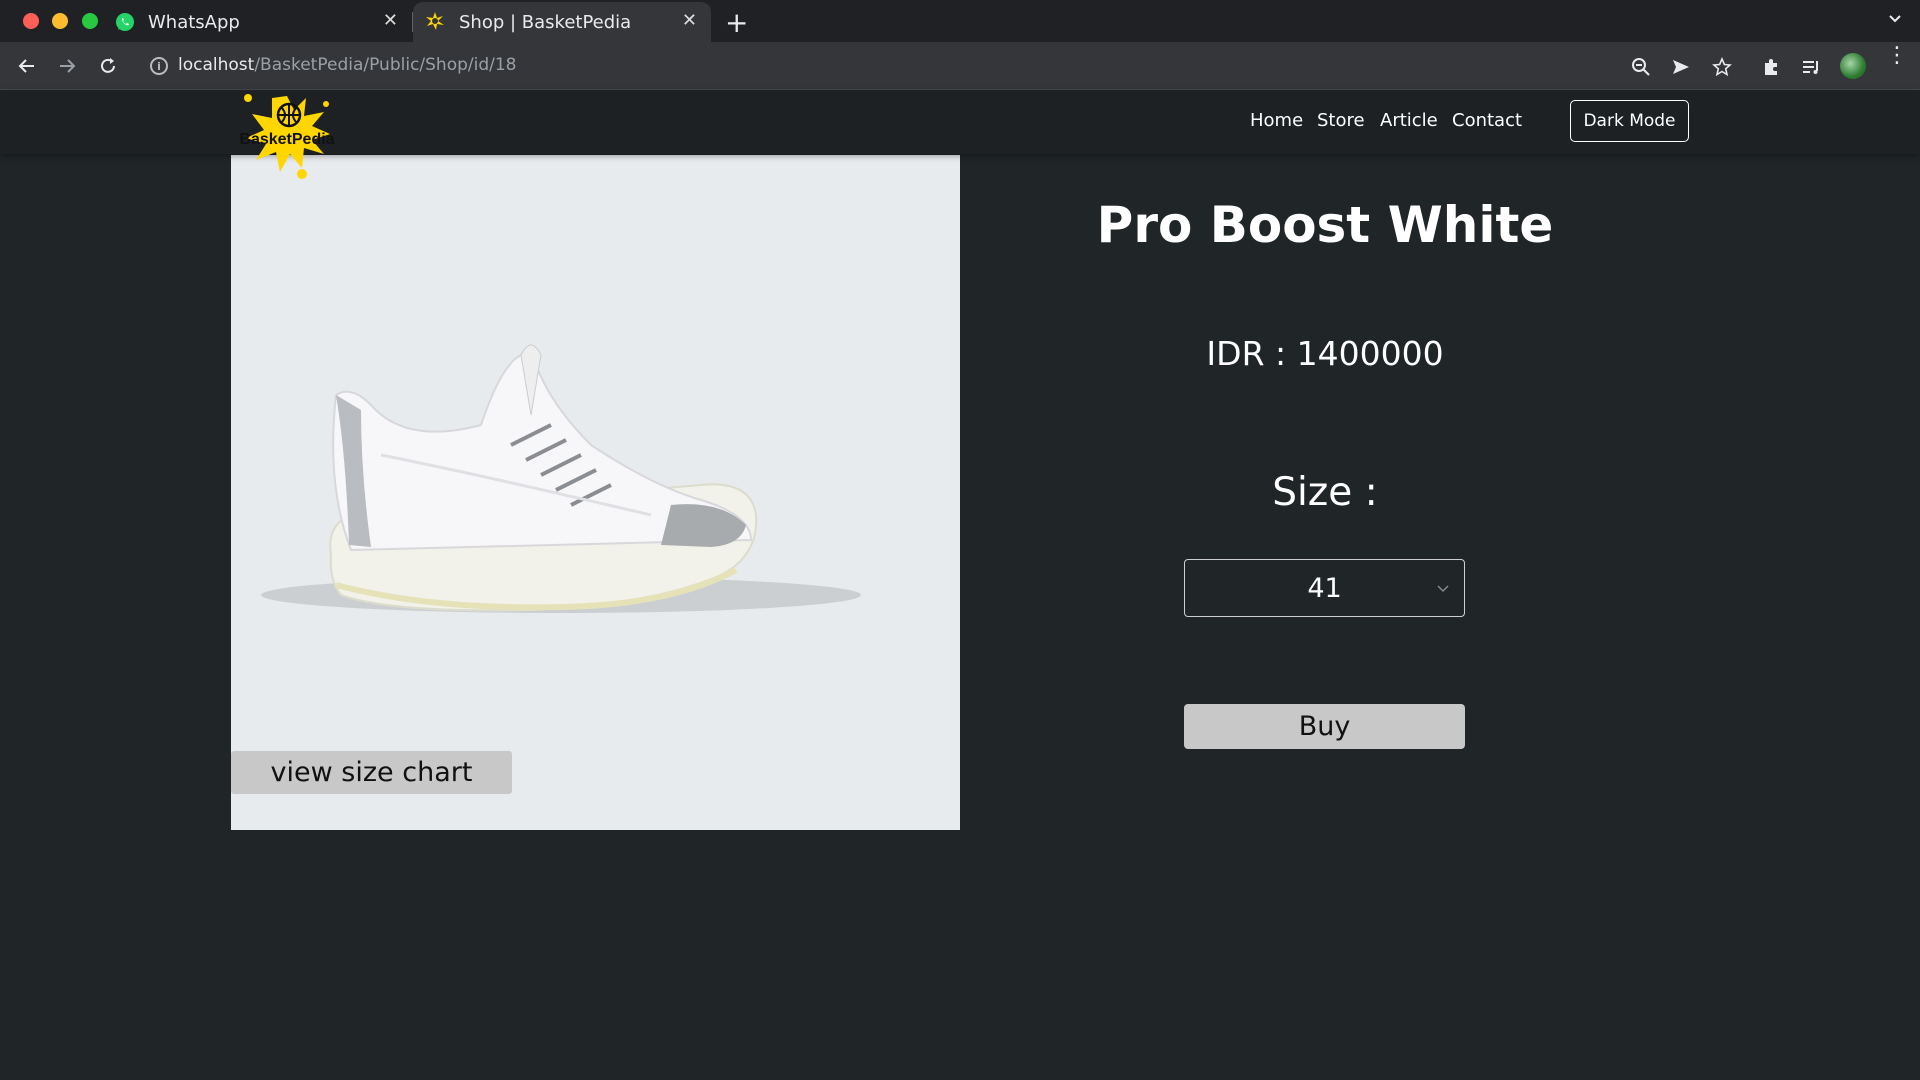 Image resolution: width=1920 pixels, height=1080 pixels. Describe the element at coordinates (90, 21) in the screenshot. I see `window-maximize-button` at that location.